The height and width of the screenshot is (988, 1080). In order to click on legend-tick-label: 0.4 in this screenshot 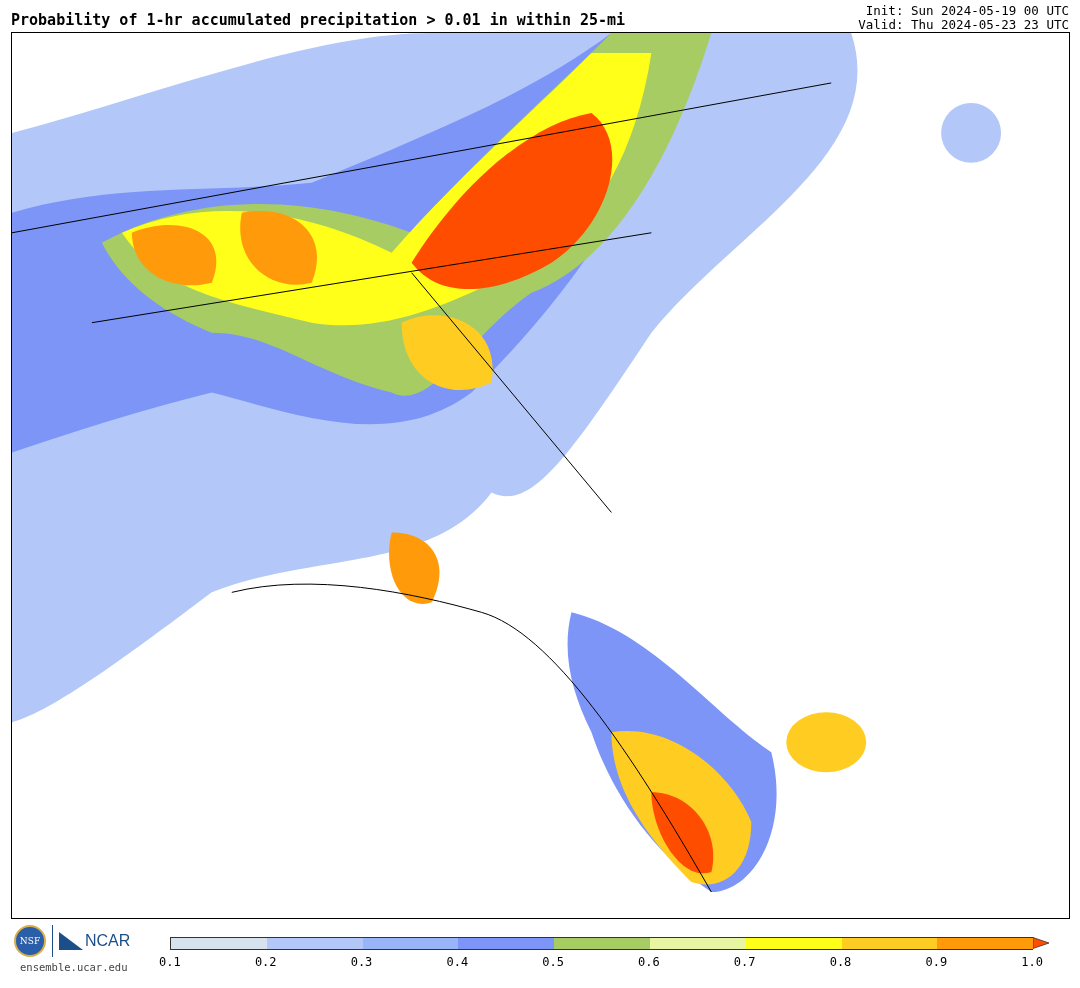, I will do `click(457, 962)`.